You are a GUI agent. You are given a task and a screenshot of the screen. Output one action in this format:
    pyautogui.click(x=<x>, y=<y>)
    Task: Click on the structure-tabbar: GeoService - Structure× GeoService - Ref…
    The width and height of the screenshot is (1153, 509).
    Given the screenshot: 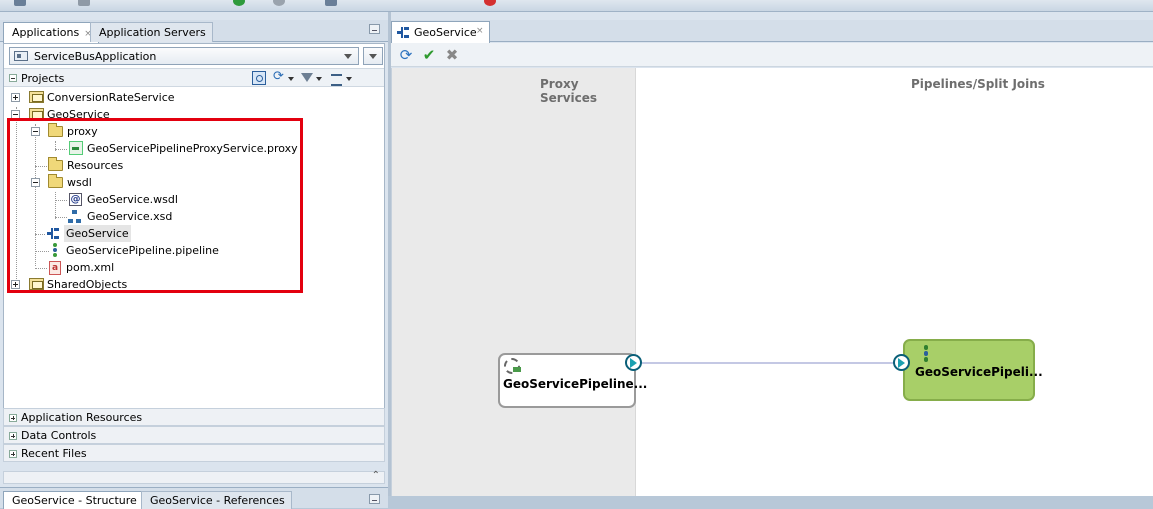 What is the action you would take?
    pyautogui.click(x=194, y=498)
    